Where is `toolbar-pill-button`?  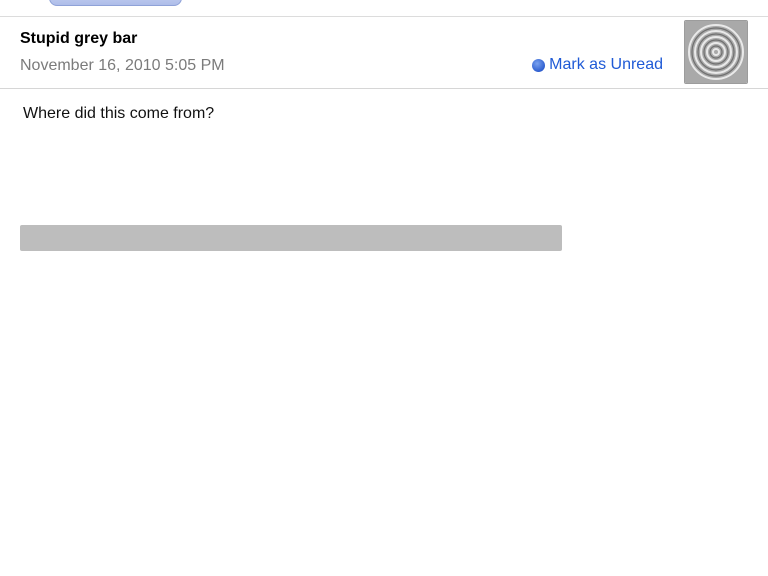 toolbar-pill-button is located at coordinates (115, 3).